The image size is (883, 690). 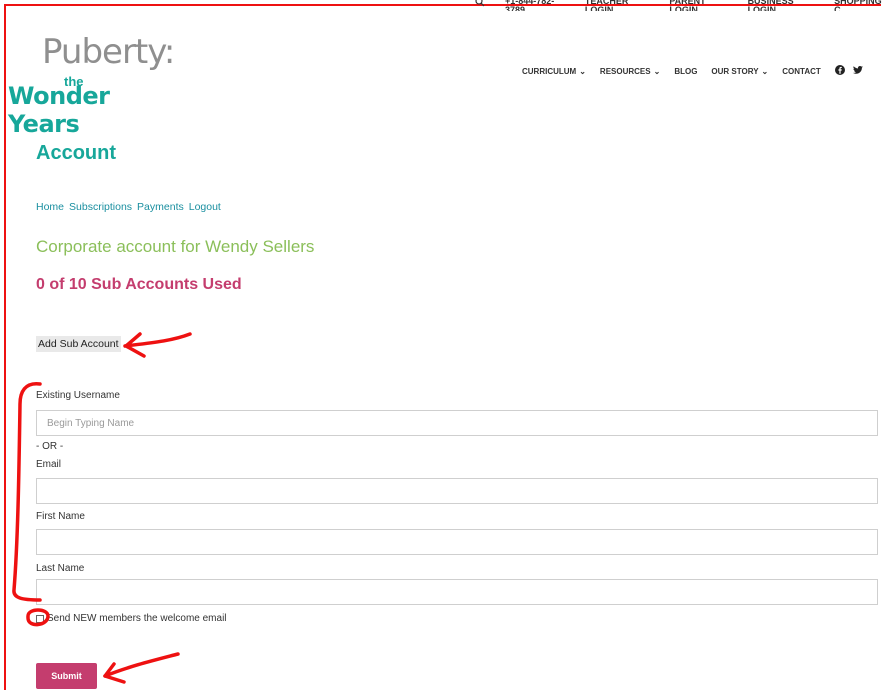 I want to click on welcome-email-option: Send NEW members the welcome email, so click(x=131, y=618).